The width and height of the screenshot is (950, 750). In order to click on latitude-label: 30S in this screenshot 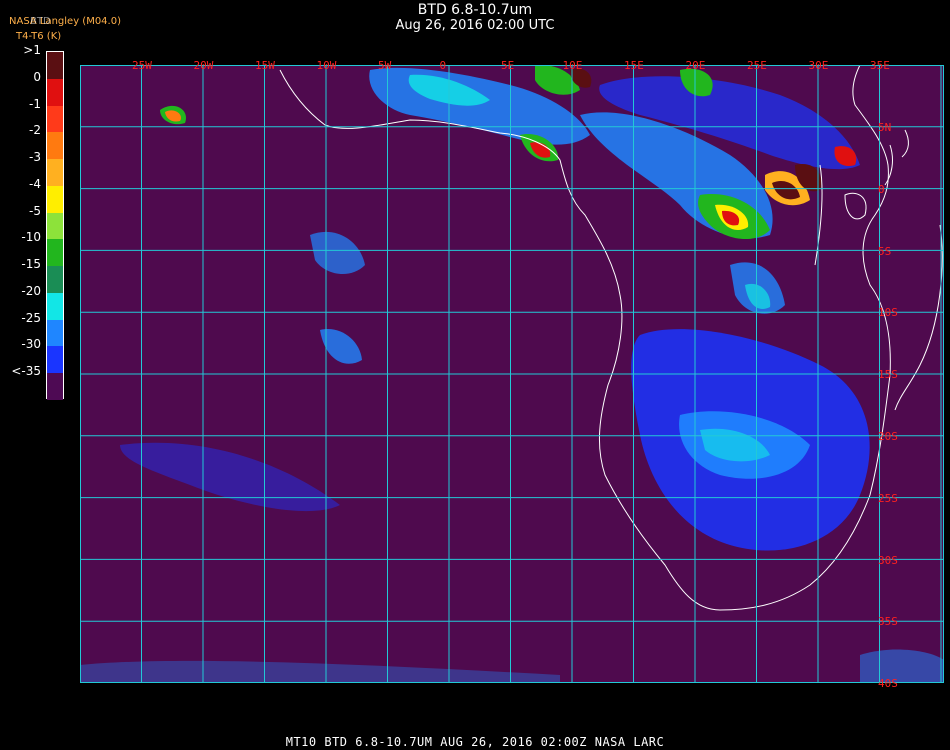, I will do `click(888, 560)`.